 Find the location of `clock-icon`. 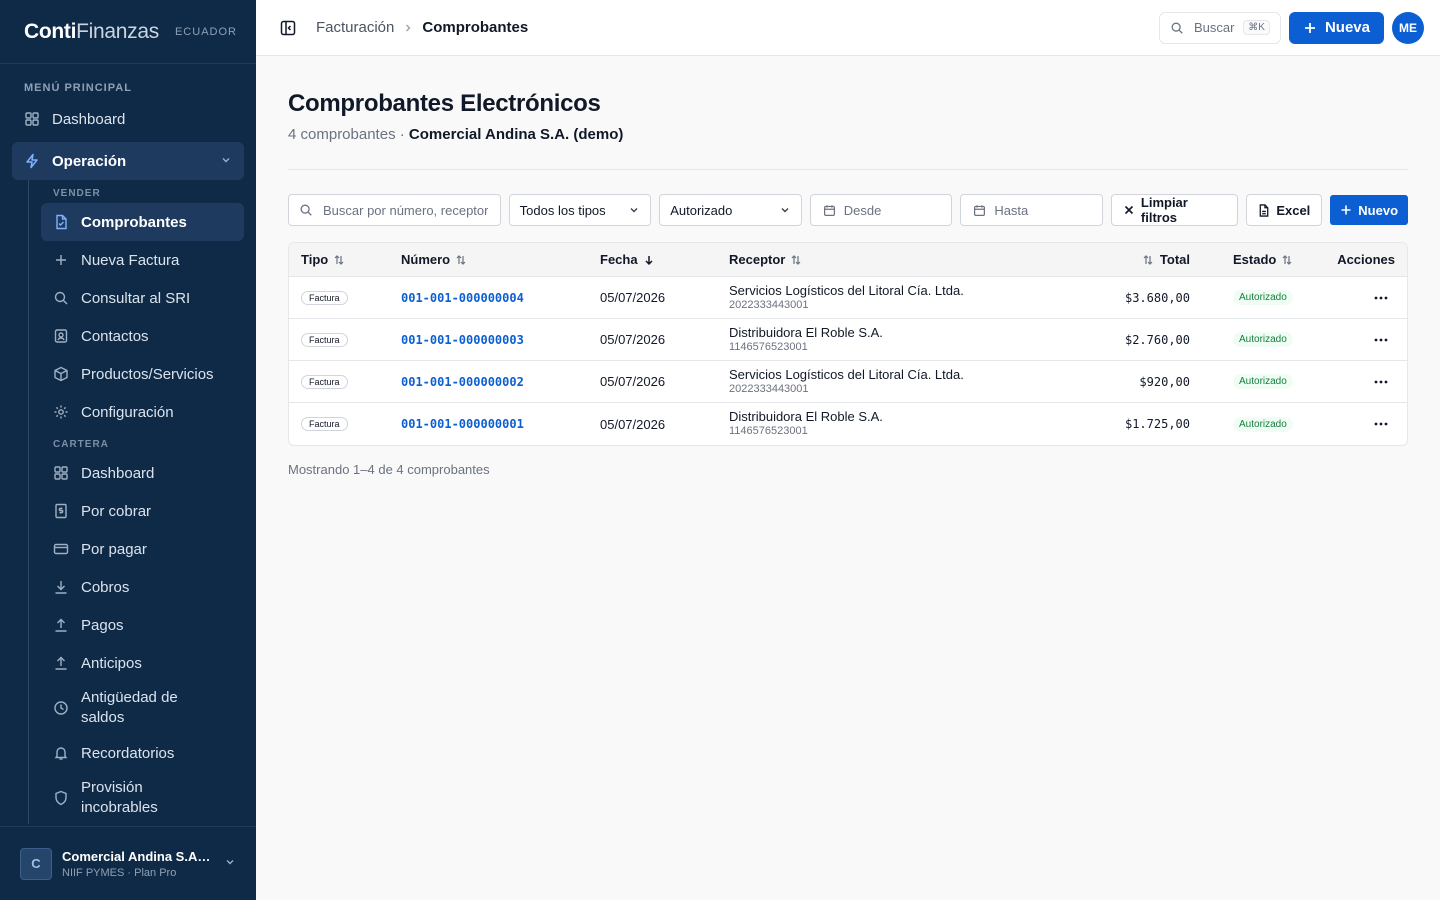

clock-icon is located at coordinates (61, 708).